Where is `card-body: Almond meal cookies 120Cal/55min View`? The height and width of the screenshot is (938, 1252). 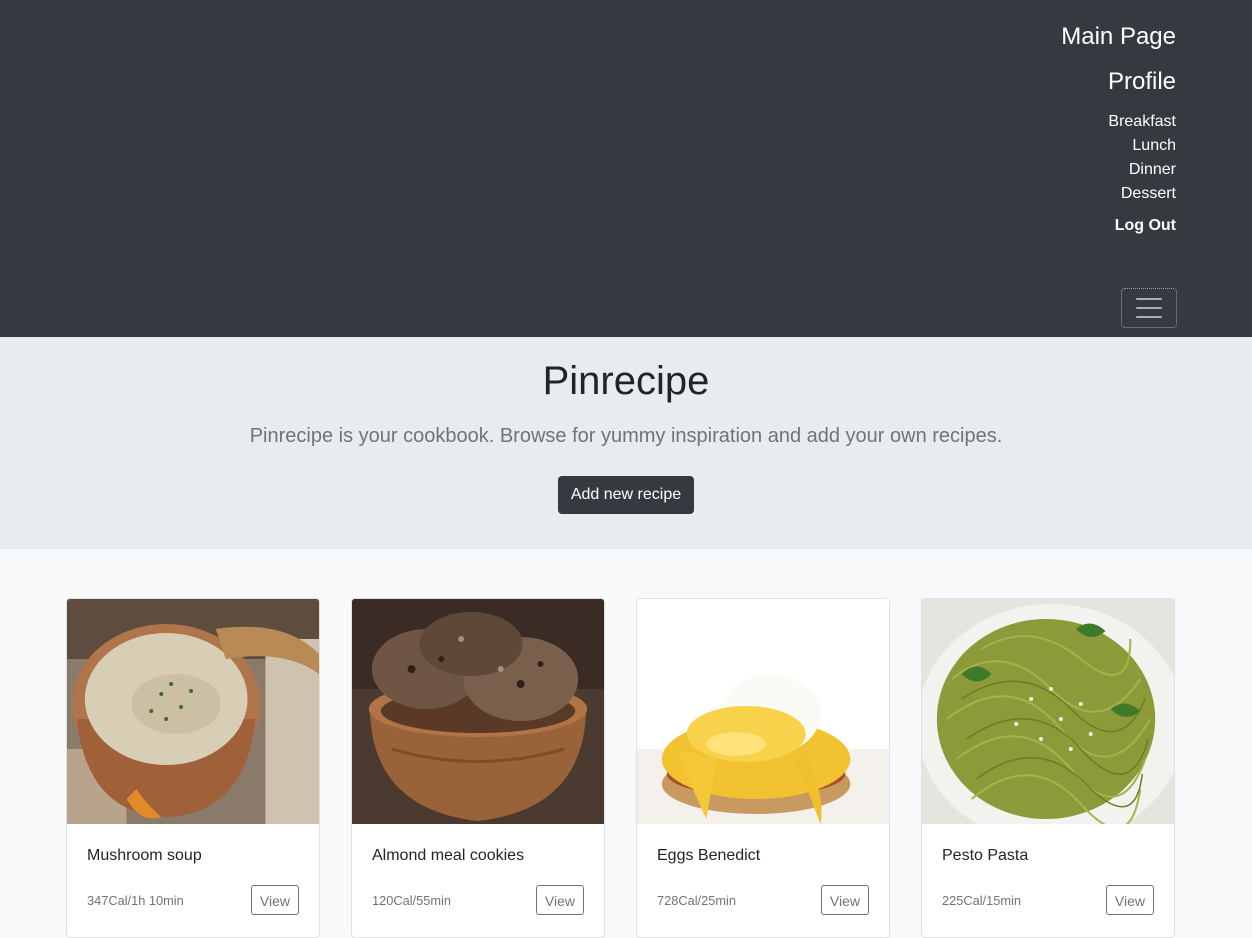
card-body: Almond meal cookies 120Cal/55min View is located at coordinates (478, 869).